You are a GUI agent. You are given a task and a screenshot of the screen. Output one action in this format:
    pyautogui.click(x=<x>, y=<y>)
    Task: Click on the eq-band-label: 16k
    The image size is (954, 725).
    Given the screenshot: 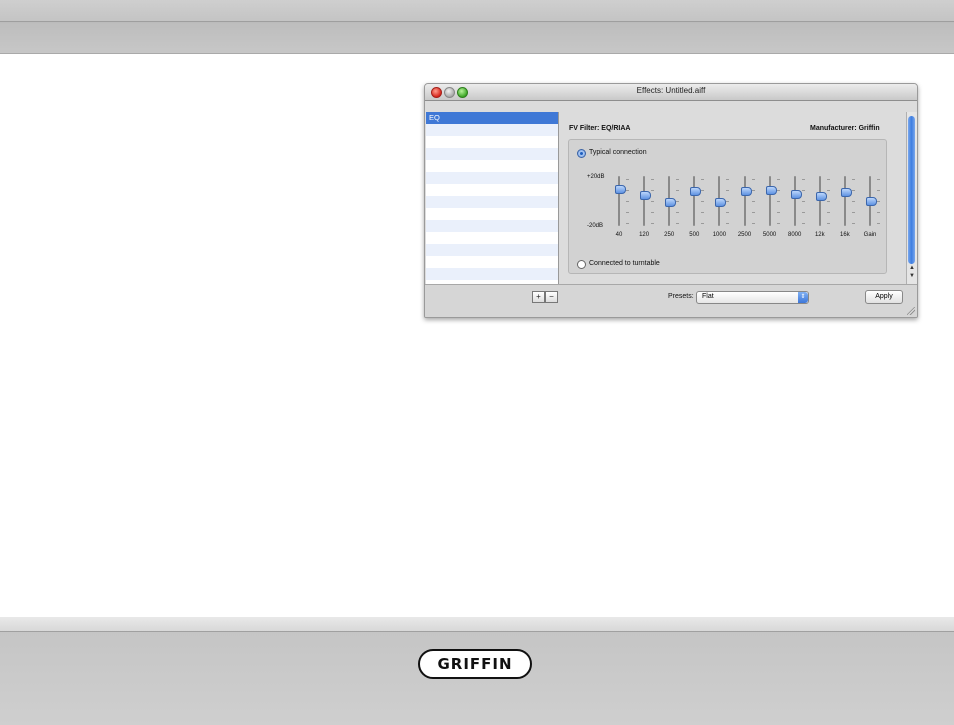 What is the action you would take?
    pyautogui.click(x=845, y=235)
    